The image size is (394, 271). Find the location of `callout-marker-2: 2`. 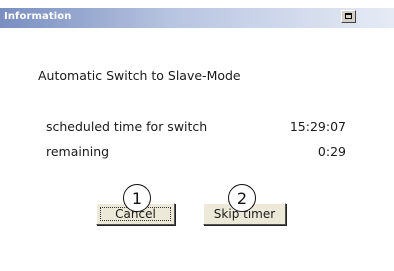

callout-marker-2: 2 is located at coordinates (242, 198).